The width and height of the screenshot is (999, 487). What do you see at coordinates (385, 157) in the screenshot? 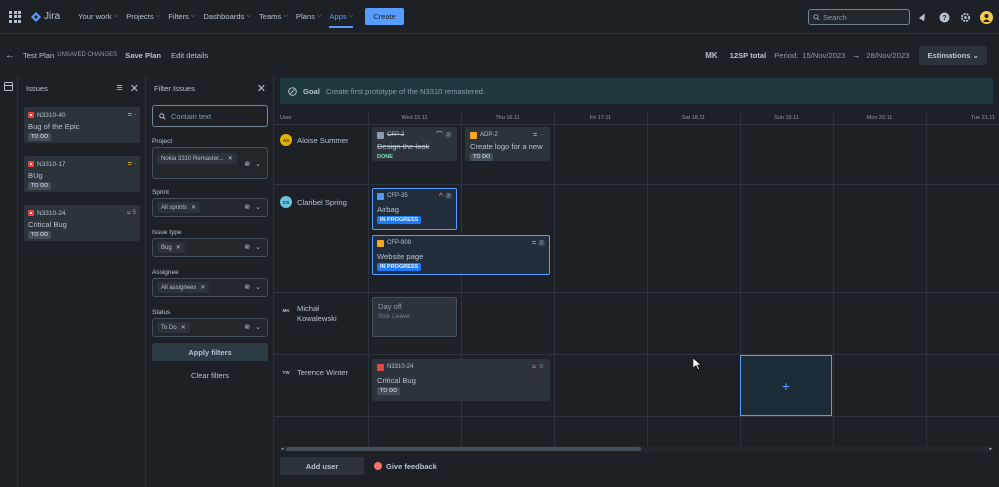
I see `status-badge: DONE` at bounding box center [385, 157].